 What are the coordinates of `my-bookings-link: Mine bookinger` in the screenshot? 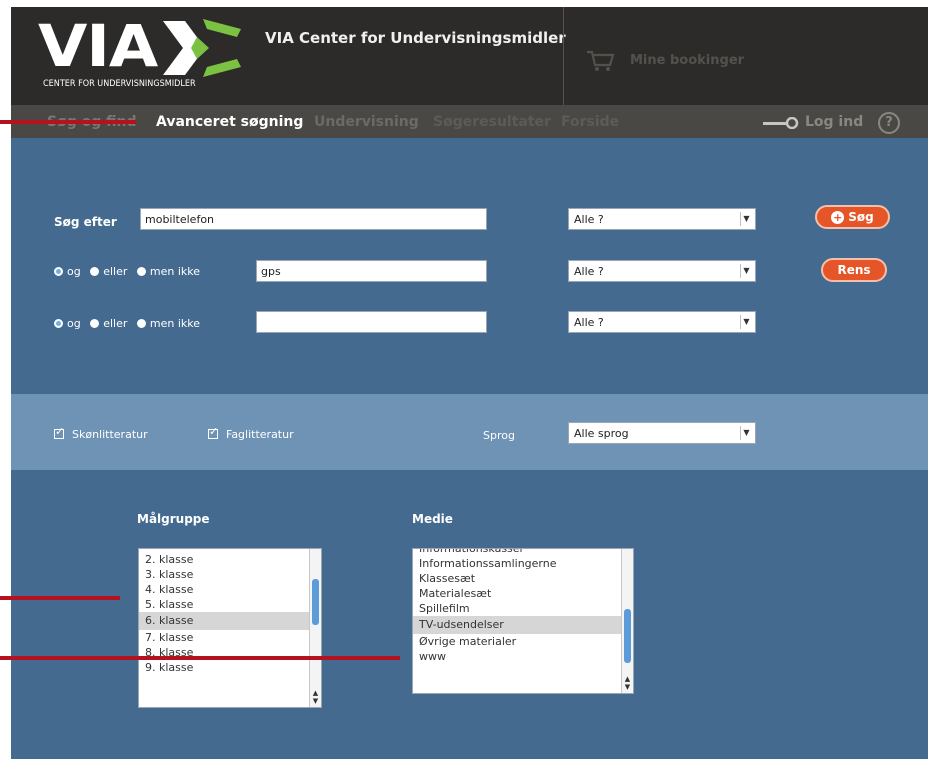 It's located at (687, 60).